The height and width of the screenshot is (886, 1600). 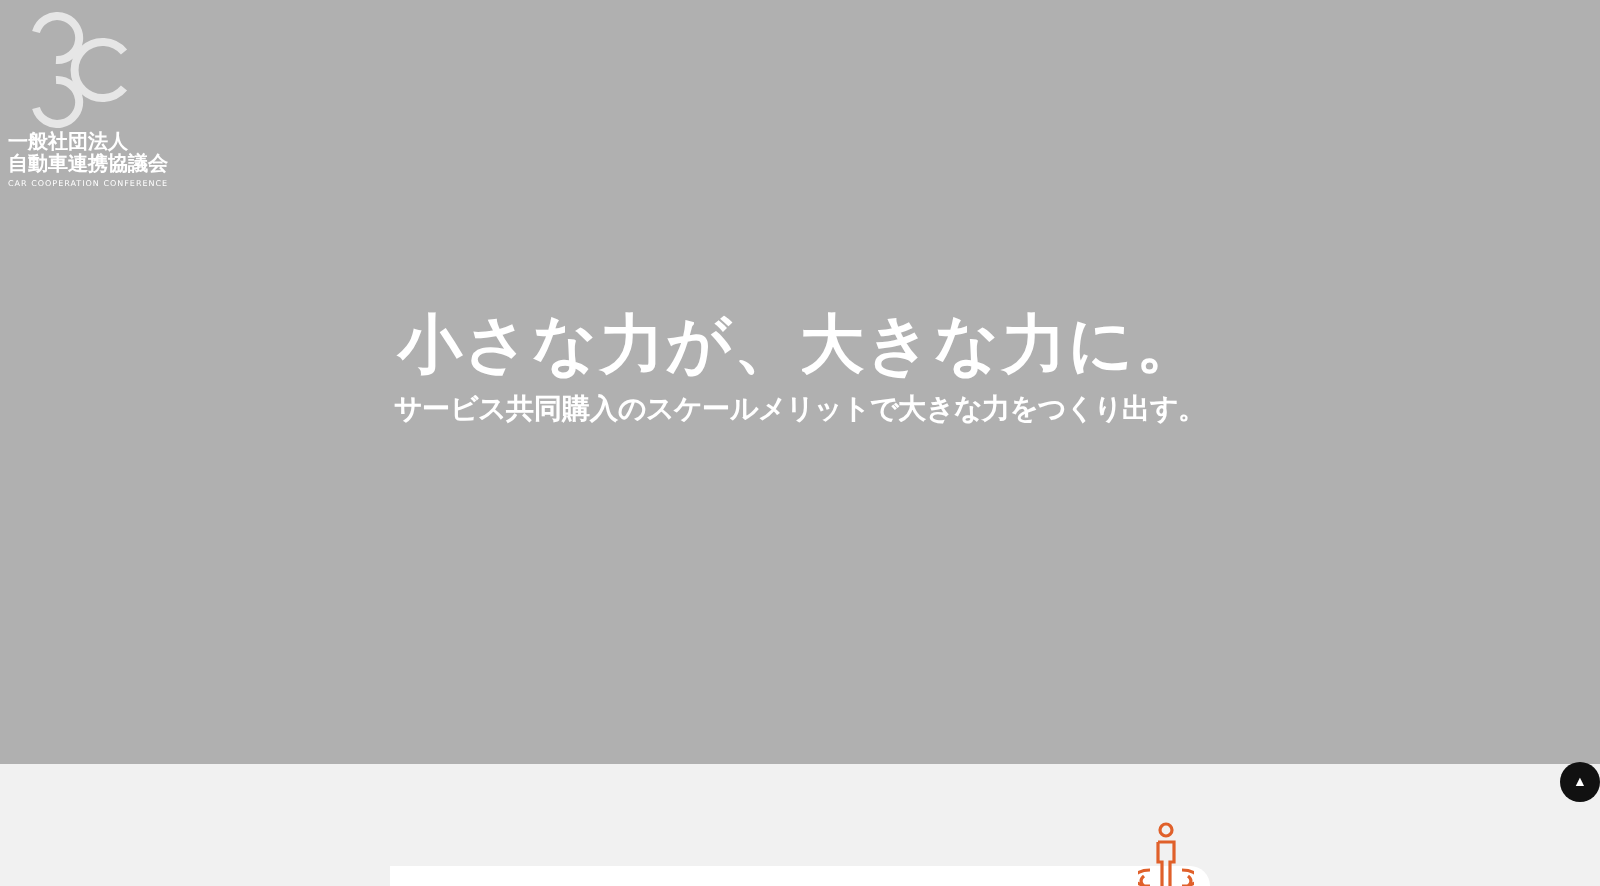 I want to click on organization-name: 自動車連携協議会, so click(x=88, y=166).